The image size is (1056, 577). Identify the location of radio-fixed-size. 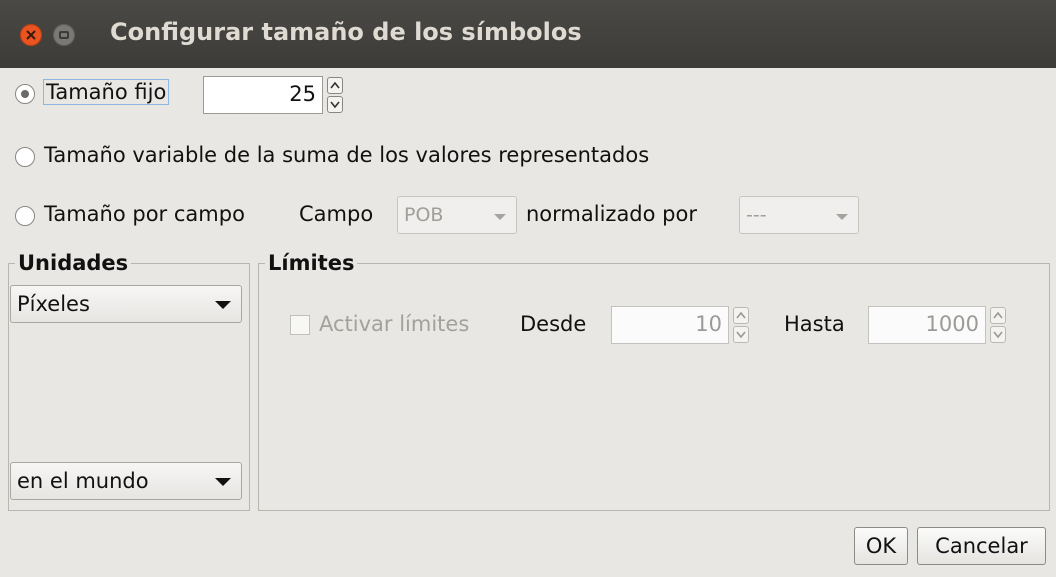
(25, 94).